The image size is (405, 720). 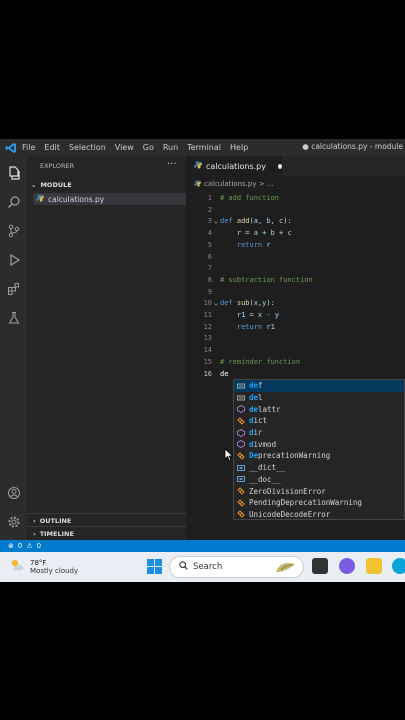 What do you see at coordinates (207, 350) in the screenshot?
I see `line-number: 14` at bounding box center [207, 350].